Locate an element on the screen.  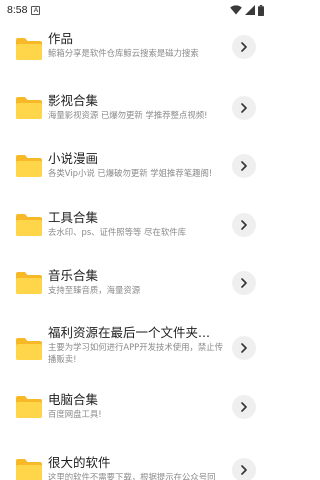
item-desc: 支持至臻音质，海量资源 is located at coordinates (94, 290).